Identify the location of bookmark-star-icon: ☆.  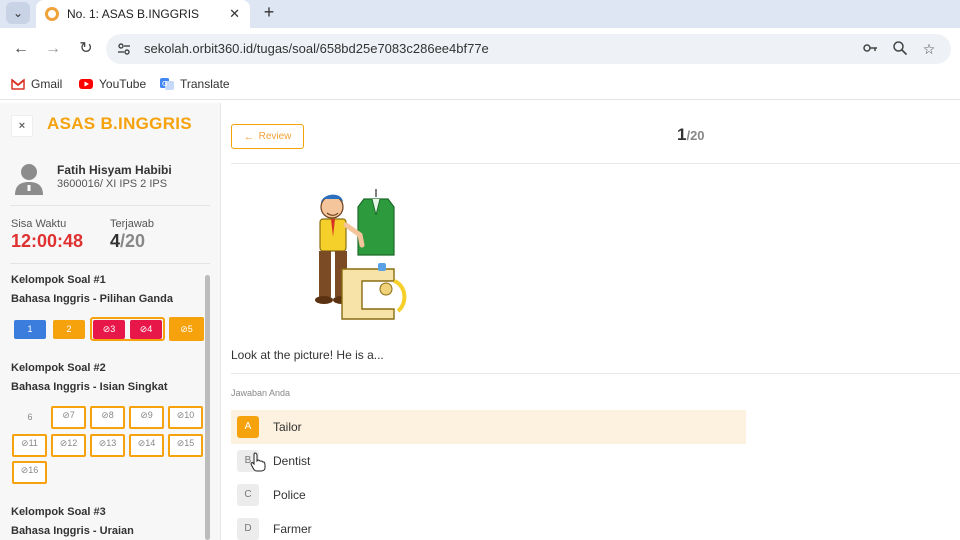
(929, 49).